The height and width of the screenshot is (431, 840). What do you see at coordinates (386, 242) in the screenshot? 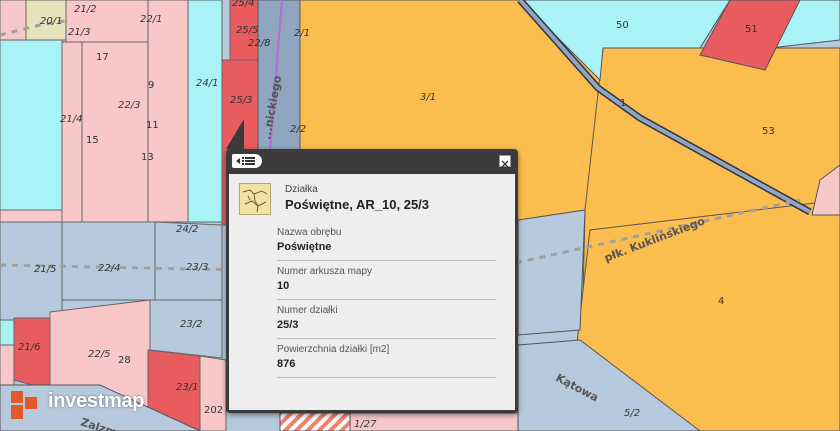
I see `field-nazwa-obrebu: Nazwa obrębu Poświętne` at bounding box center [386, 242].